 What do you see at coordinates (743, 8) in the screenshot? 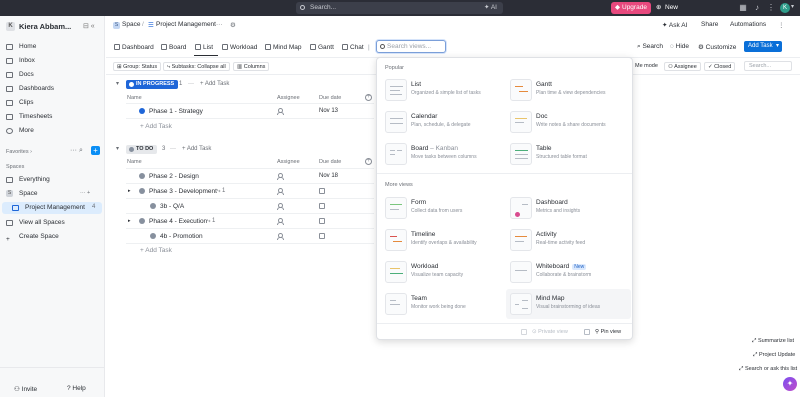
I see `apps-icon: ▦` at bounding box center [743, 8].